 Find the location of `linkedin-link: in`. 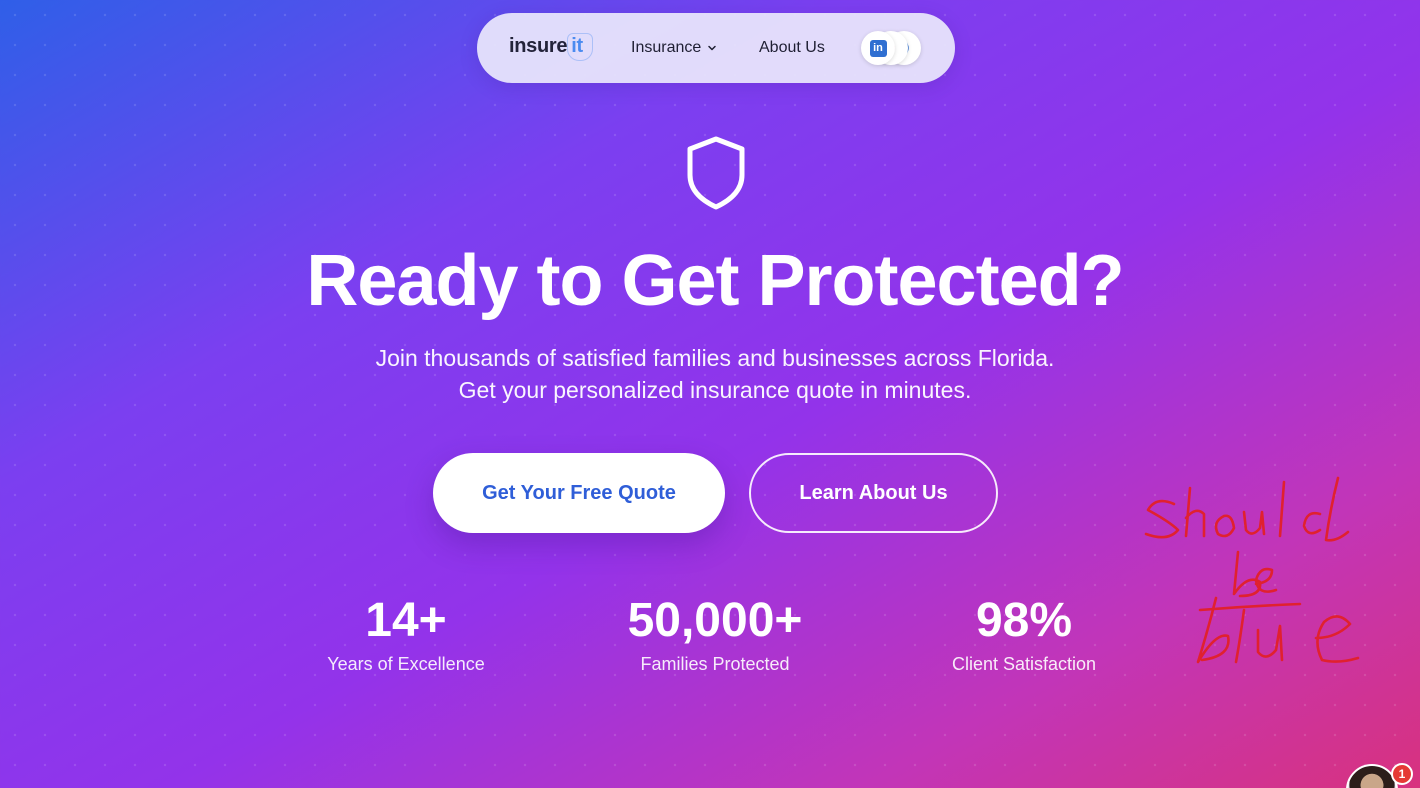

linkedin-link: in is located at coordinates (878, 48).